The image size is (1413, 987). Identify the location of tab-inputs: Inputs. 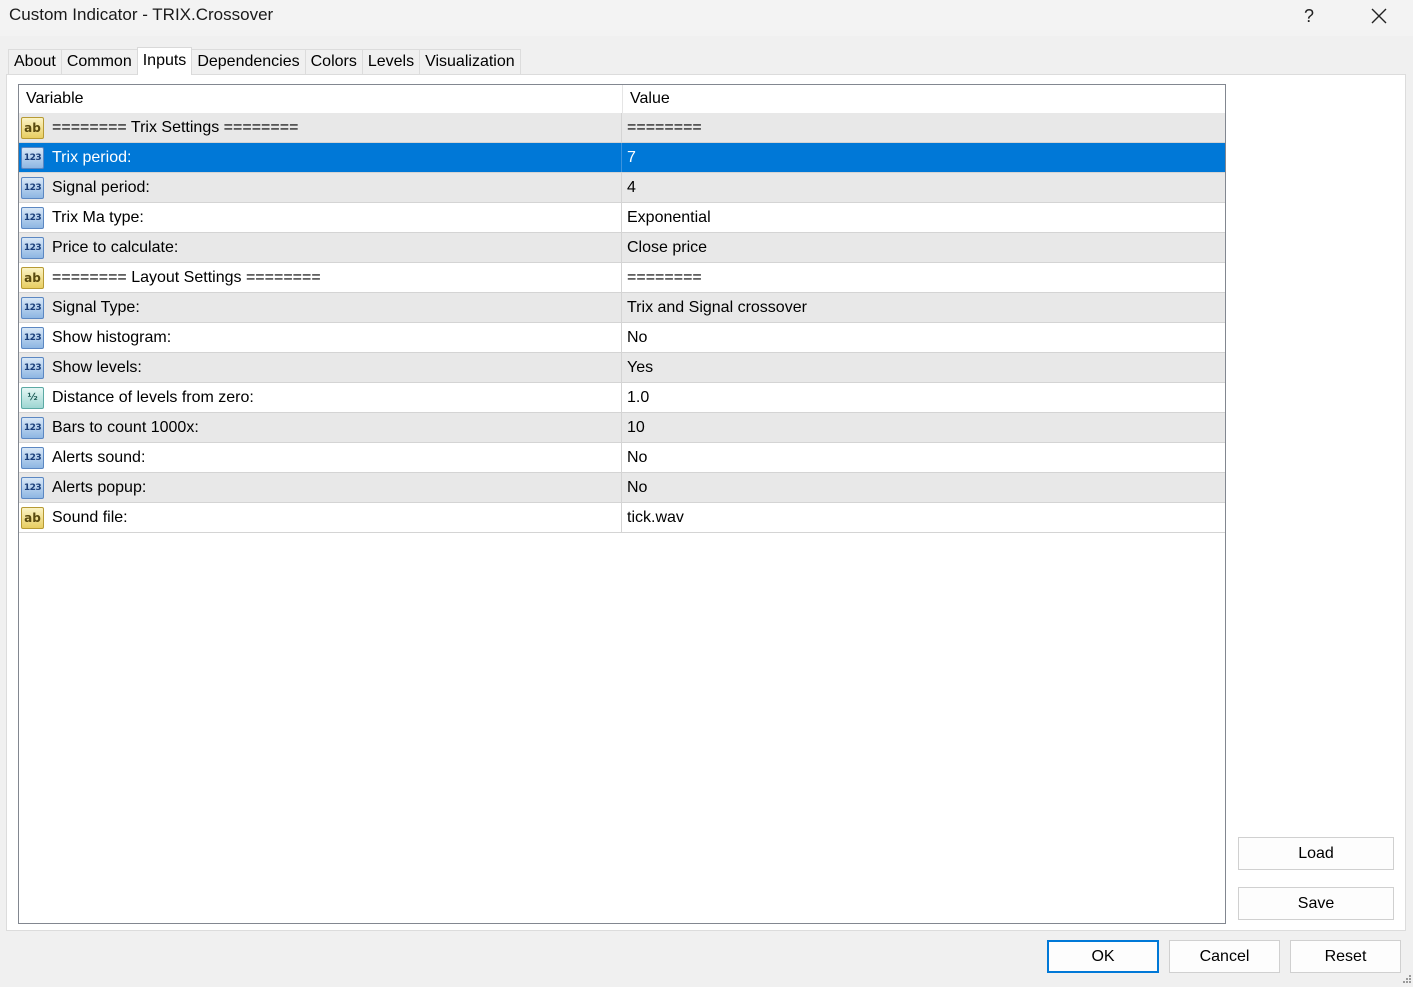
(164, 61).